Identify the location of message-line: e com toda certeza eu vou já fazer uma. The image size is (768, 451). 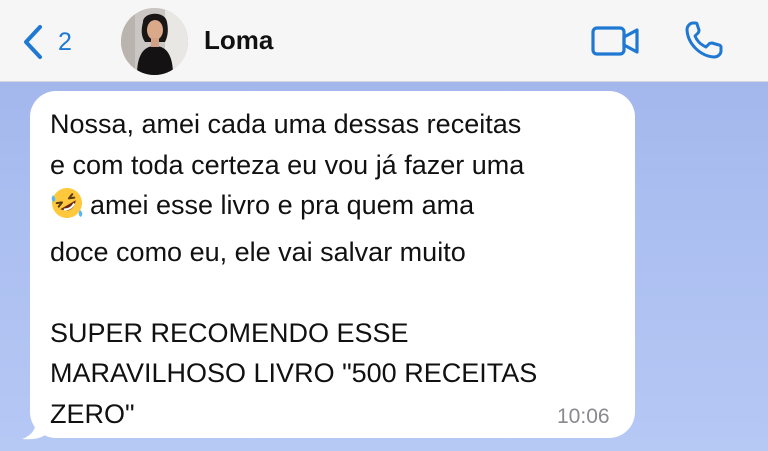
(287, 164).